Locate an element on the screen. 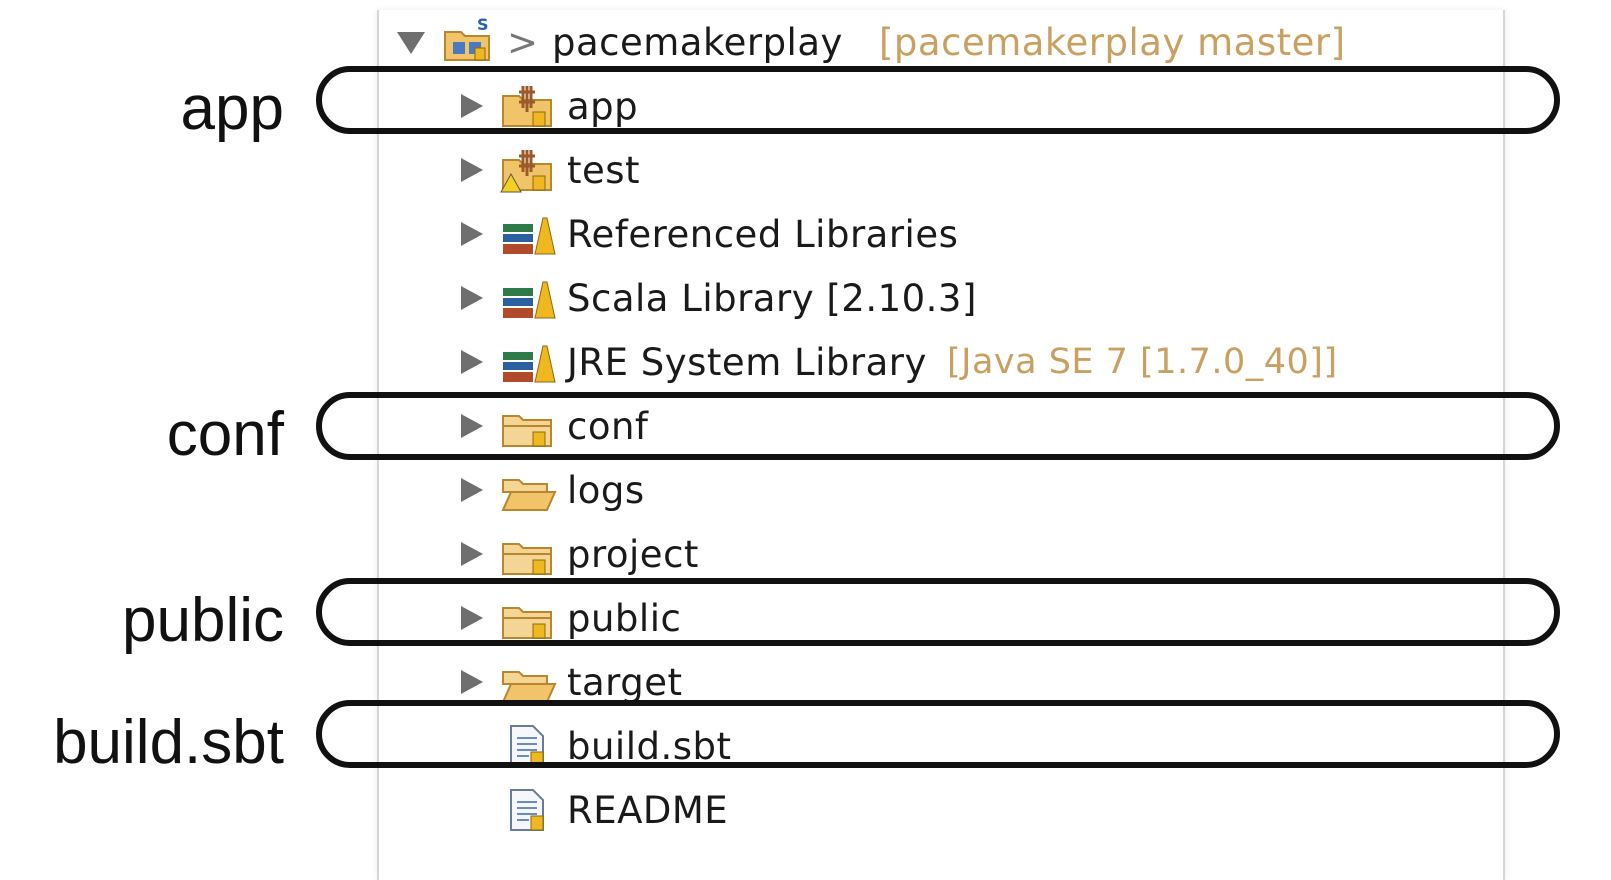 This screenshot has height=880, width=1611. tree-item-decoration: [Java SE 7 [1.7.0_40]] is located at coordinates (1142, 362).